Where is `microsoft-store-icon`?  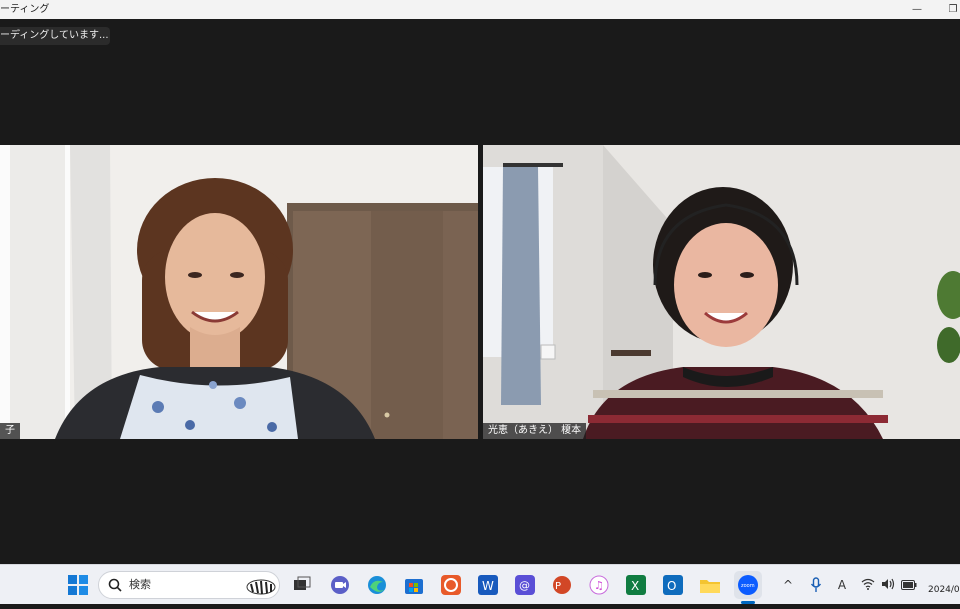
microsoft-store-icon is located at coordinates (414, 585).